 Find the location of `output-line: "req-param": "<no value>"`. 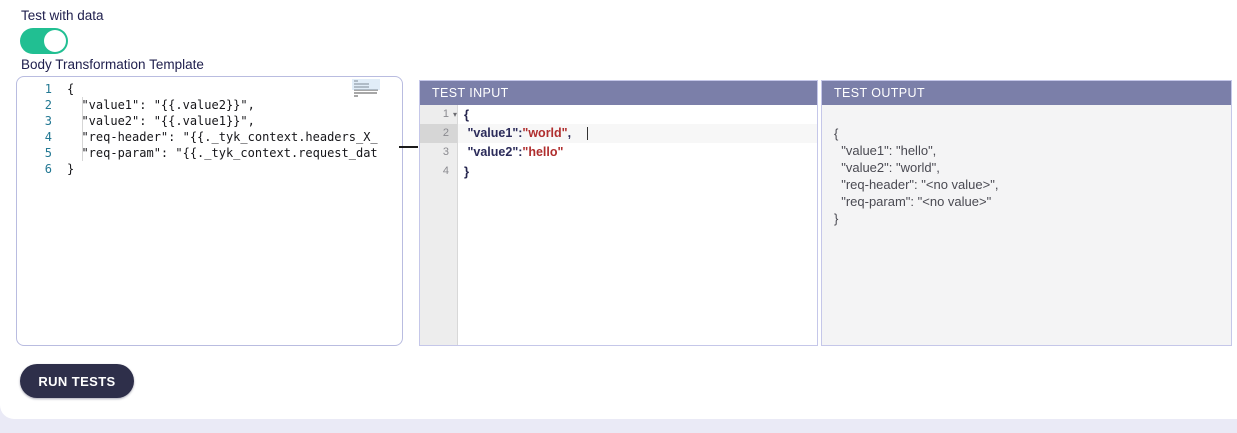

output-line: "req-param": "<no value>" is located at coordinates (913, 201).